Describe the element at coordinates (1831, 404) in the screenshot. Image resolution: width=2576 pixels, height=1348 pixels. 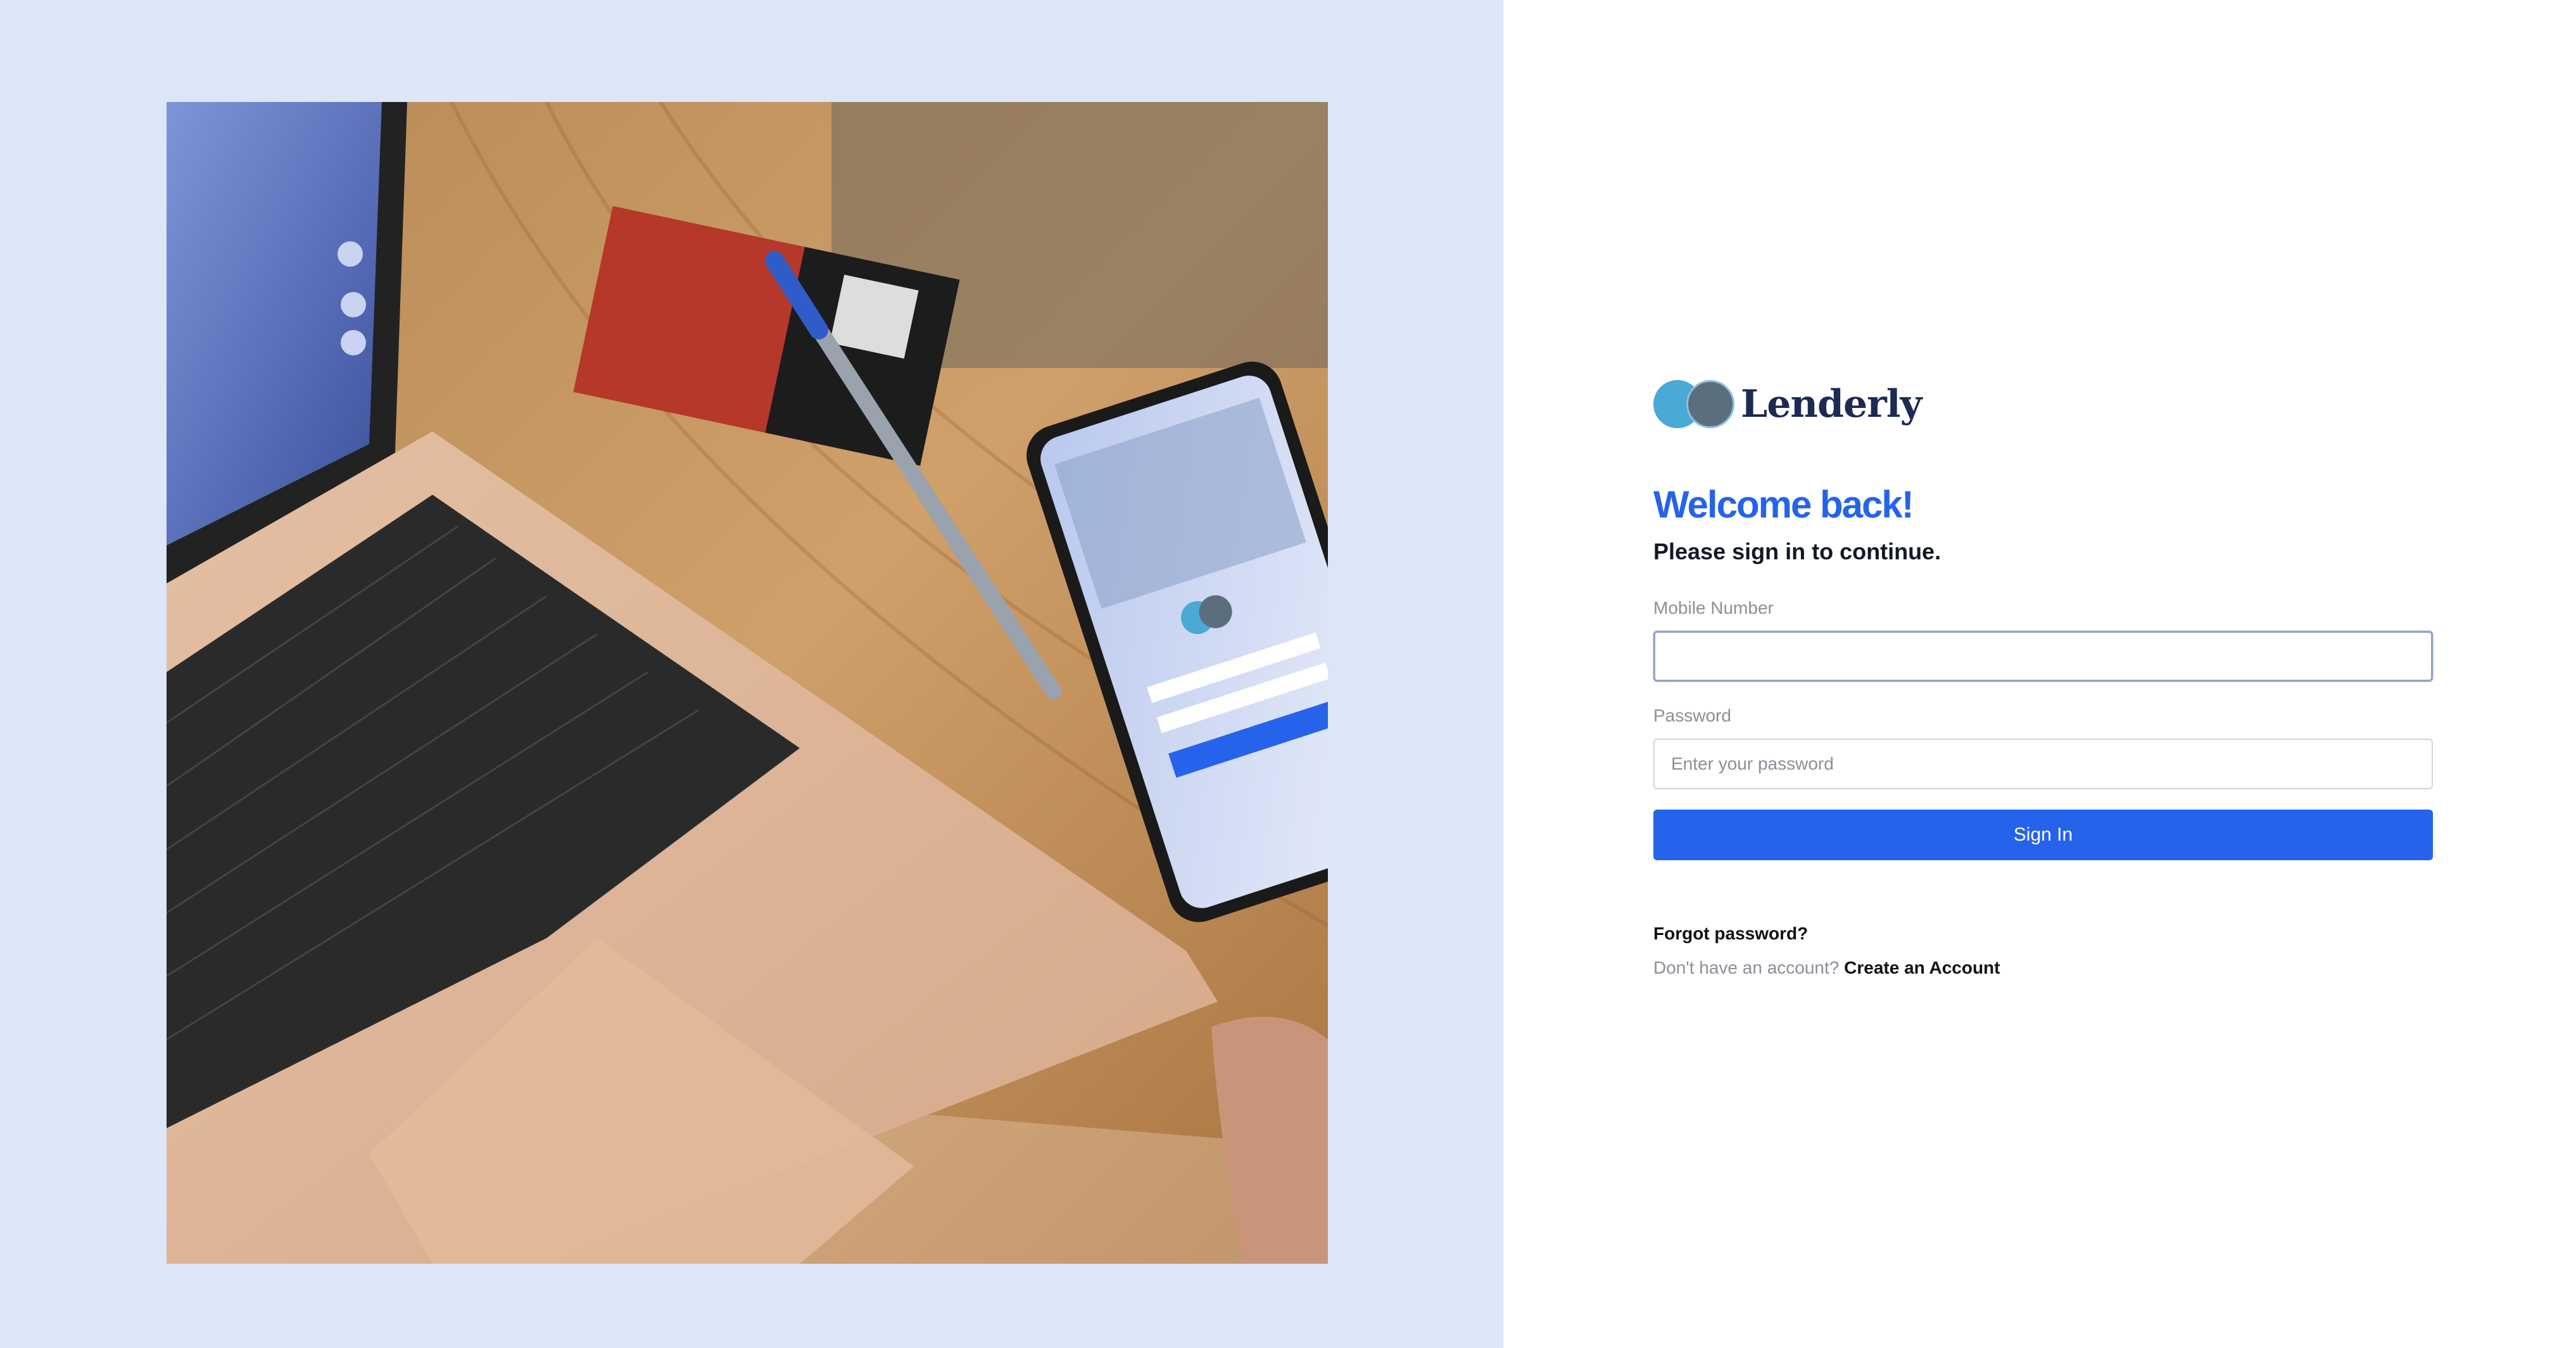
I see `brand-name: Lenderly` at that location.